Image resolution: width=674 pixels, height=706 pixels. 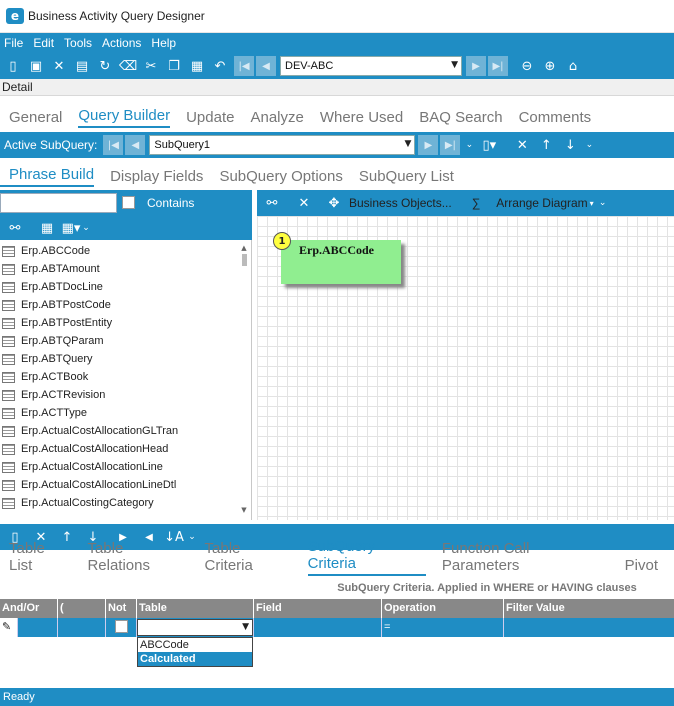 I want to click on first-record-icon: |◀, so click(x=244, y=66).